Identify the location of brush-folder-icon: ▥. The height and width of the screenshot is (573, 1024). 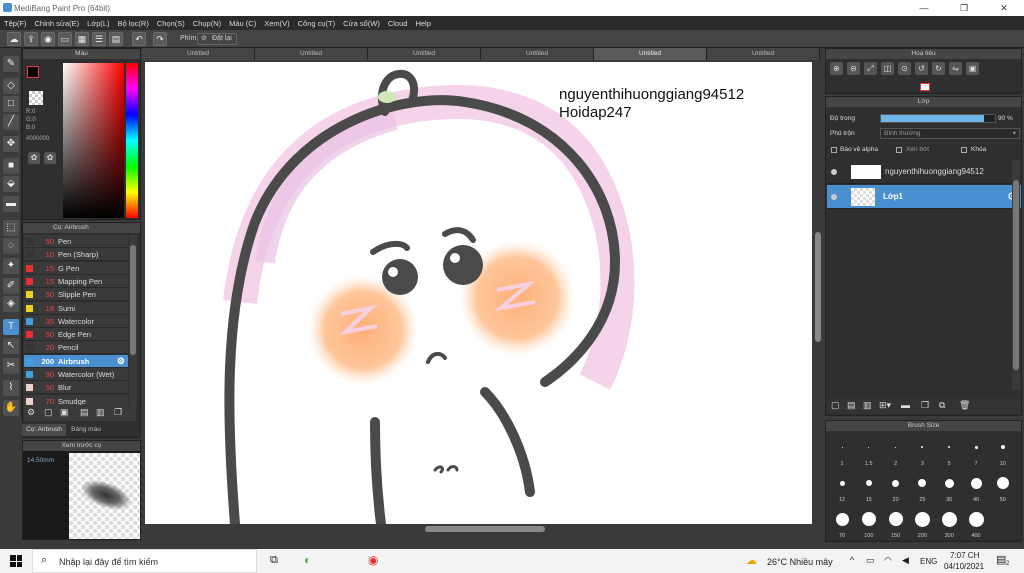
(100, 412).